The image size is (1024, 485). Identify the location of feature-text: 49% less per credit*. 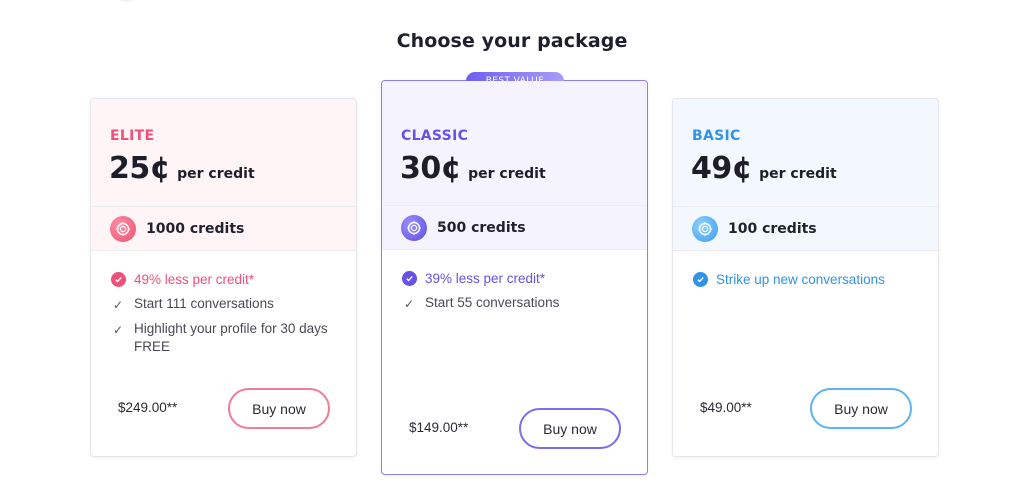
(194, 279).